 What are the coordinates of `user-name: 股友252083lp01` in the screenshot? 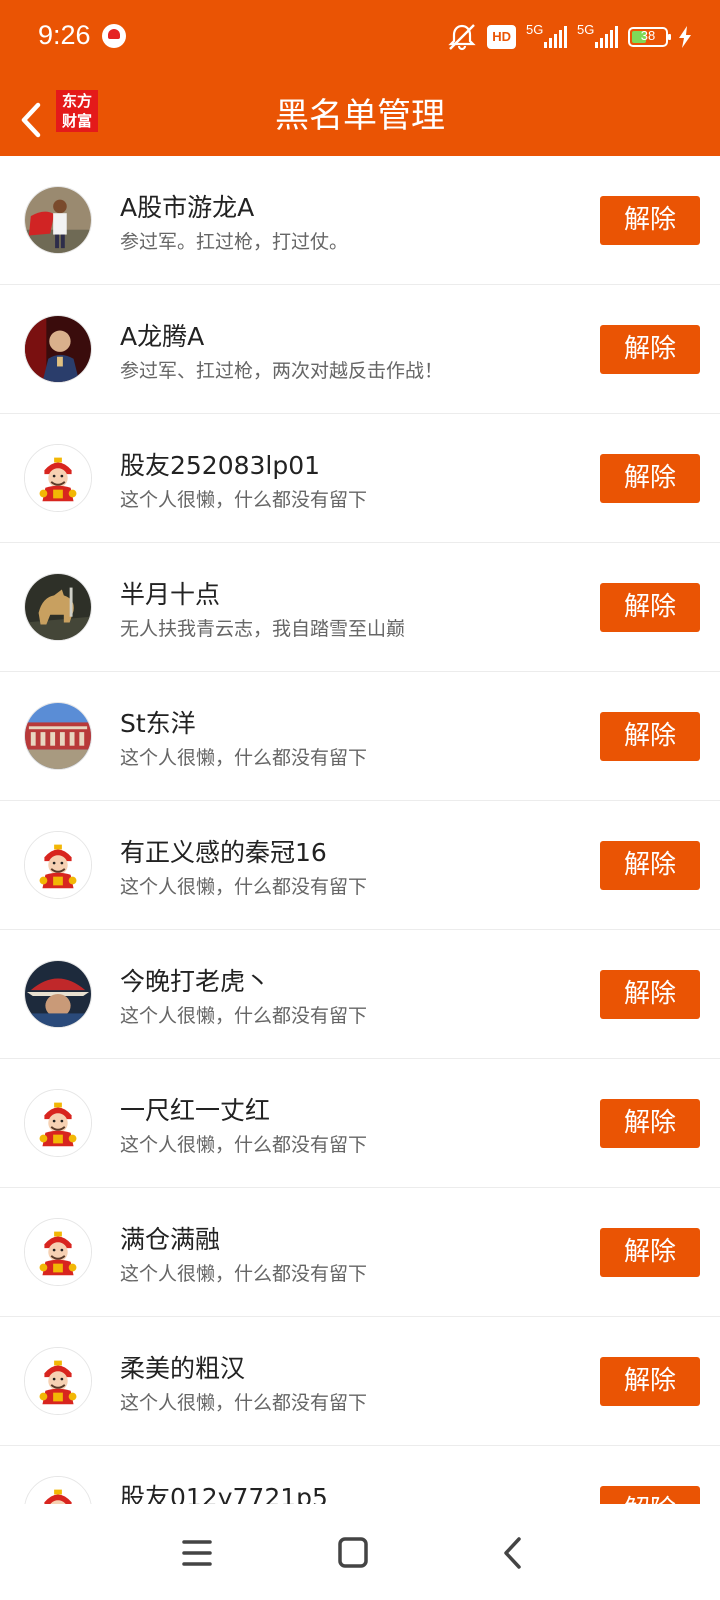 It's located at (220, 464).